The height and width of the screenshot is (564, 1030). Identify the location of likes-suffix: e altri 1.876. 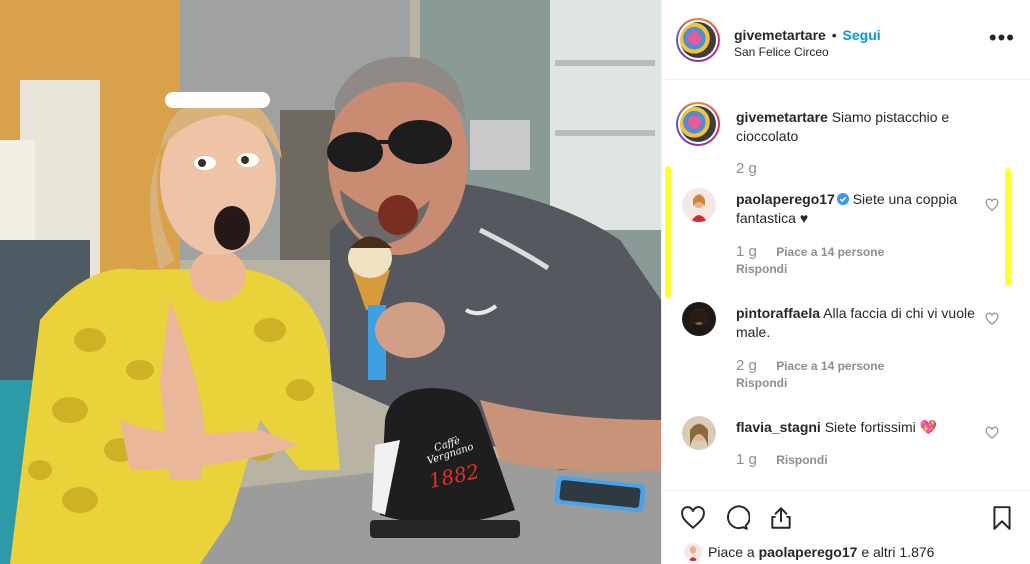
(897, 552).